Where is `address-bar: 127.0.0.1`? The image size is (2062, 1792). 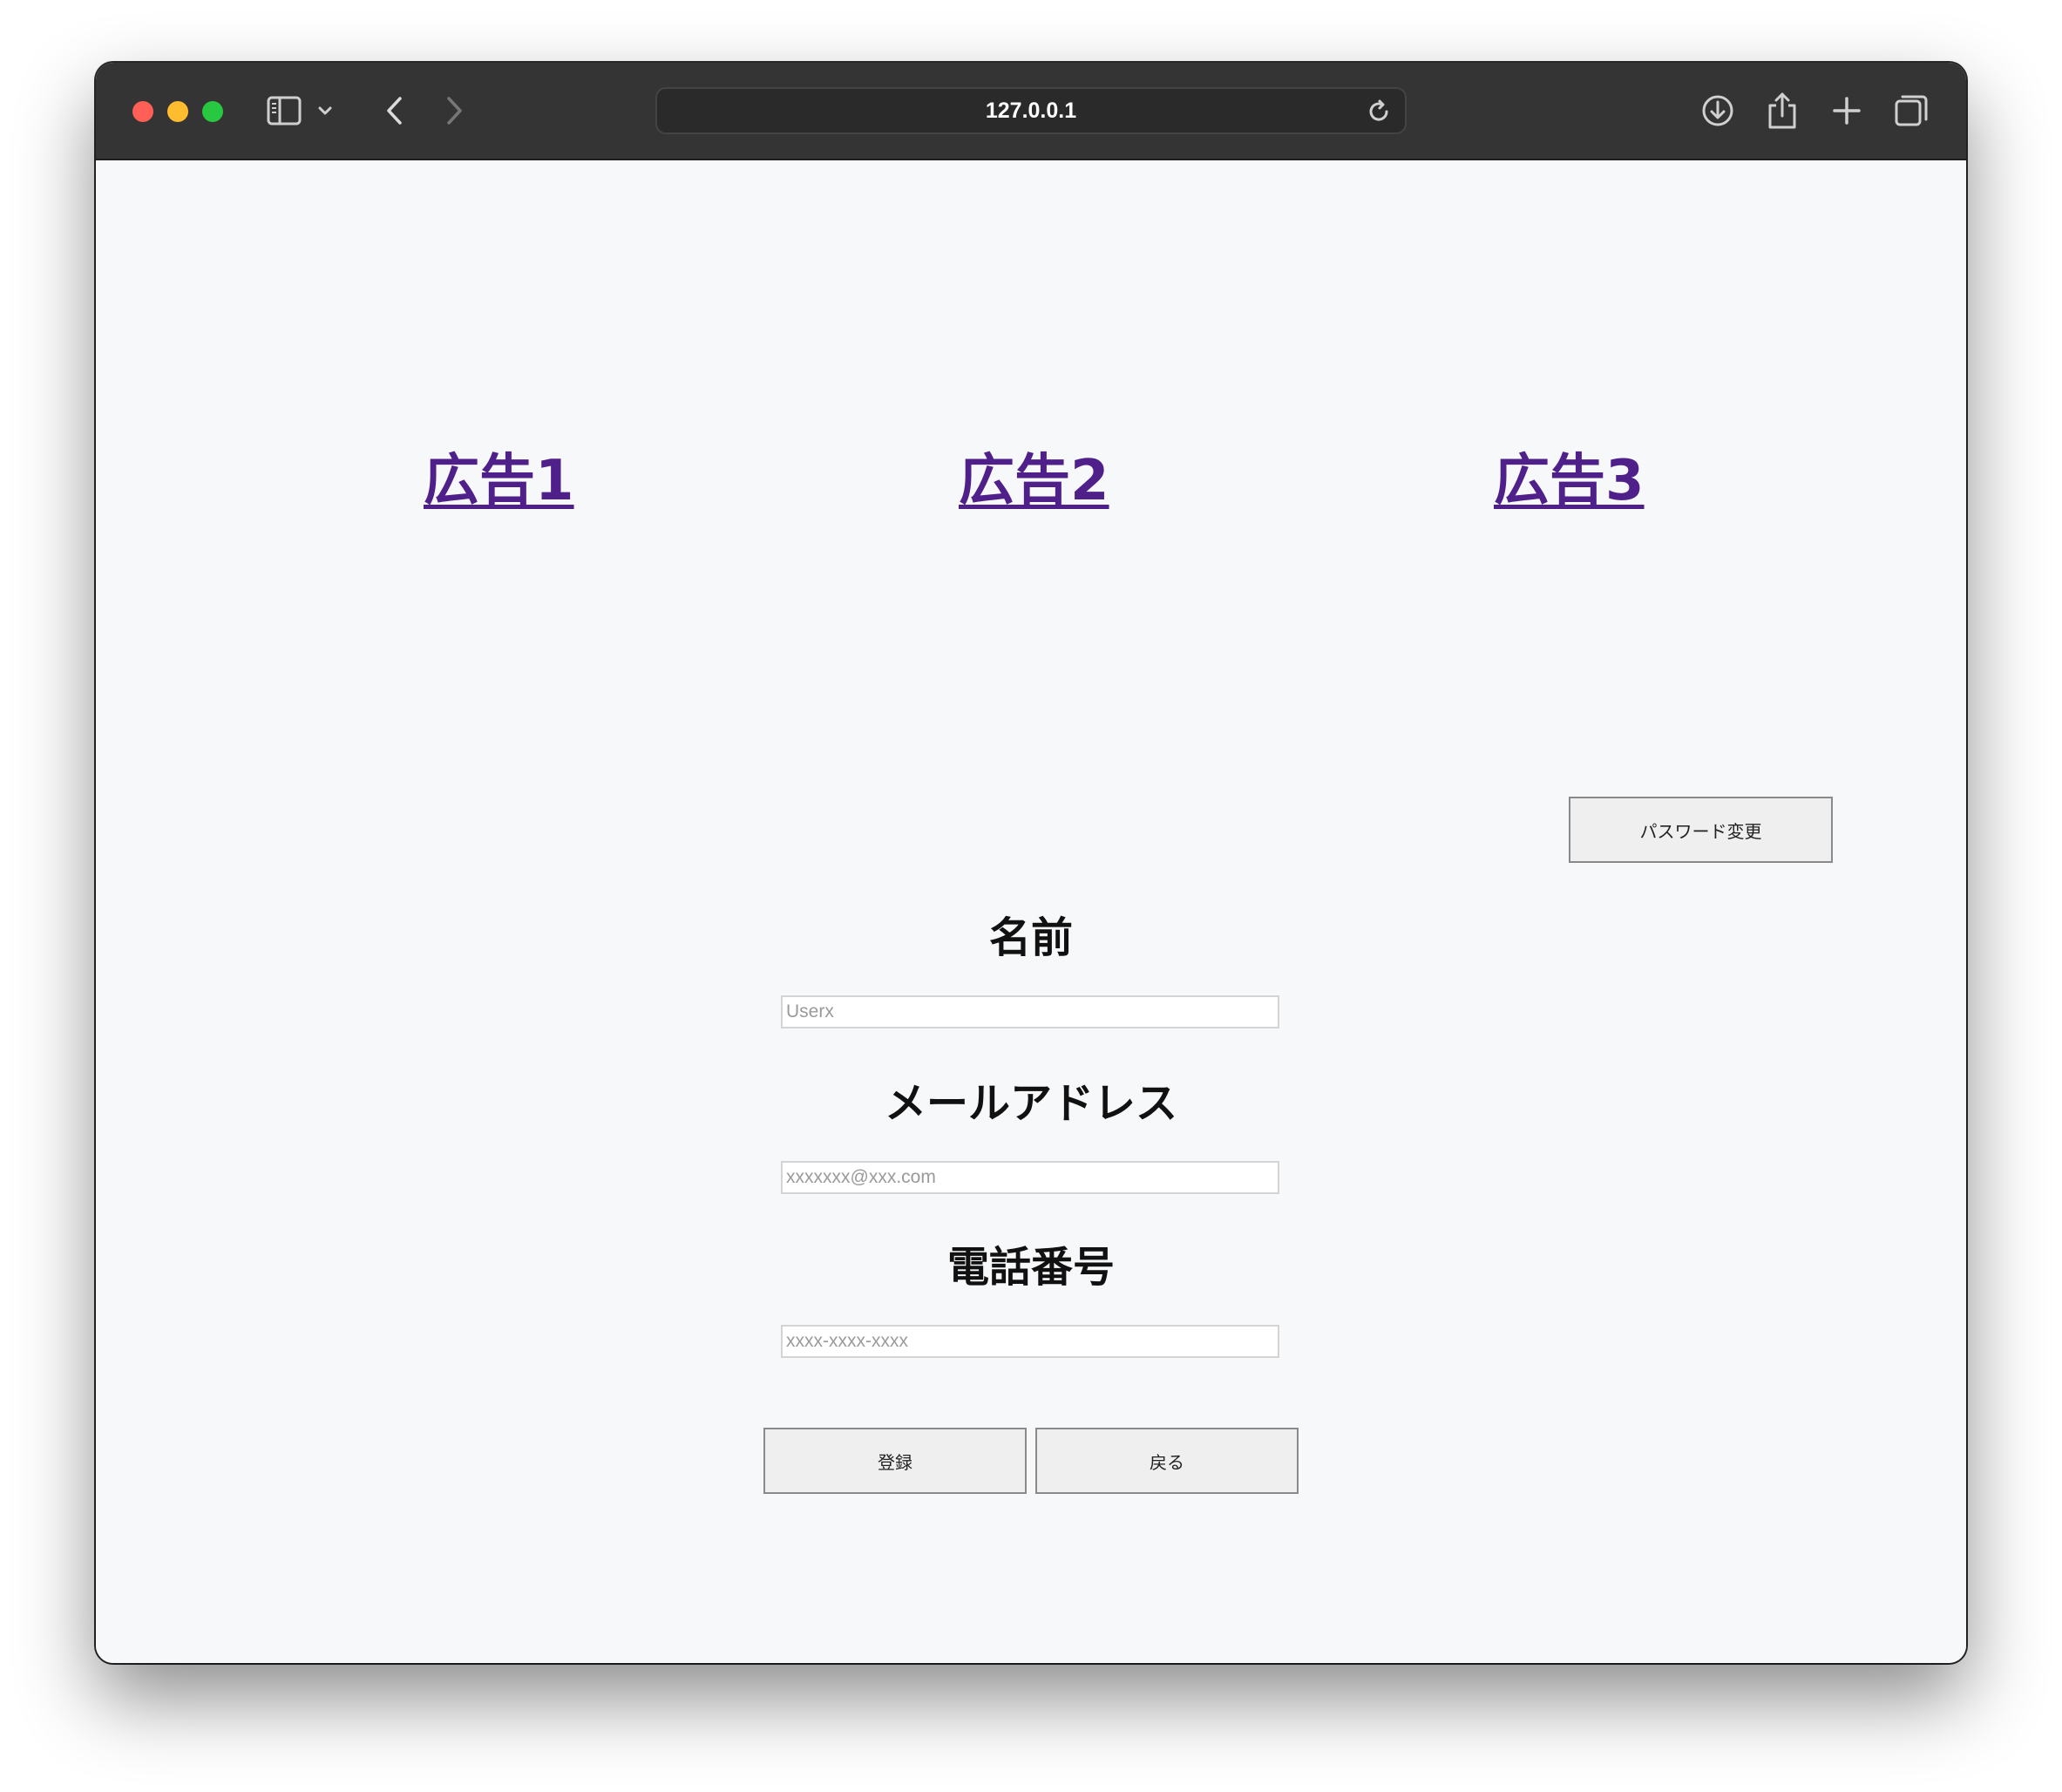
address-bar: 127.0.0.1 is located at coordinates (1031, 110).